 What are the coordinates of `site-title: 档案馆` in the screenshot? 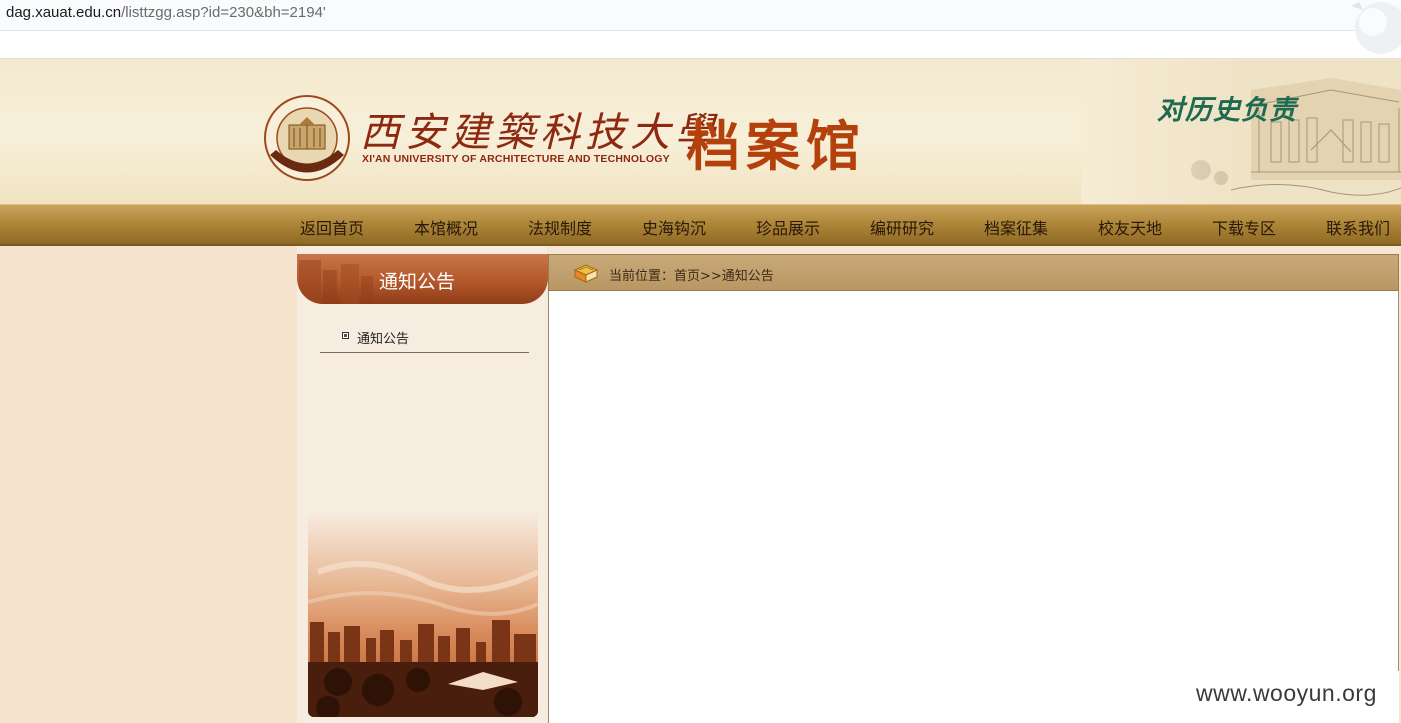 It's located at (776, 146).